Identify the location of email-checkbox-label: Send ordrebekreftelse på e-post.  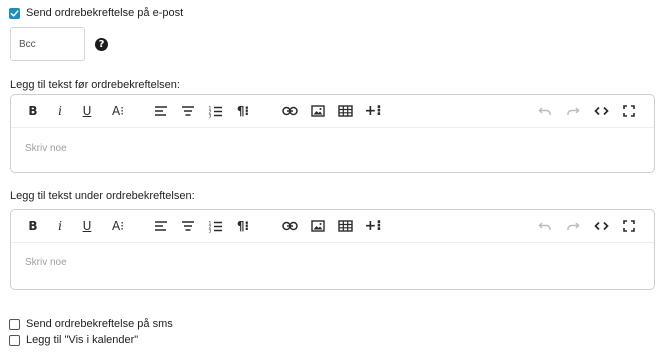
(105, 13).